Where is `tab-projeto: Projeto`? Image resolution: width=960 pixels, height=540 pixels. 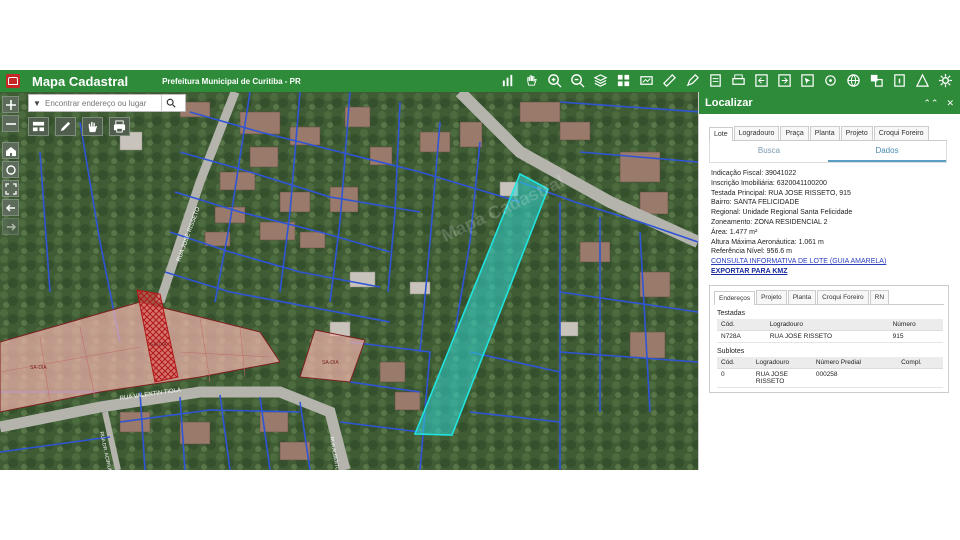 tab-projeto: Projeto is located at coordinates (856, 133).